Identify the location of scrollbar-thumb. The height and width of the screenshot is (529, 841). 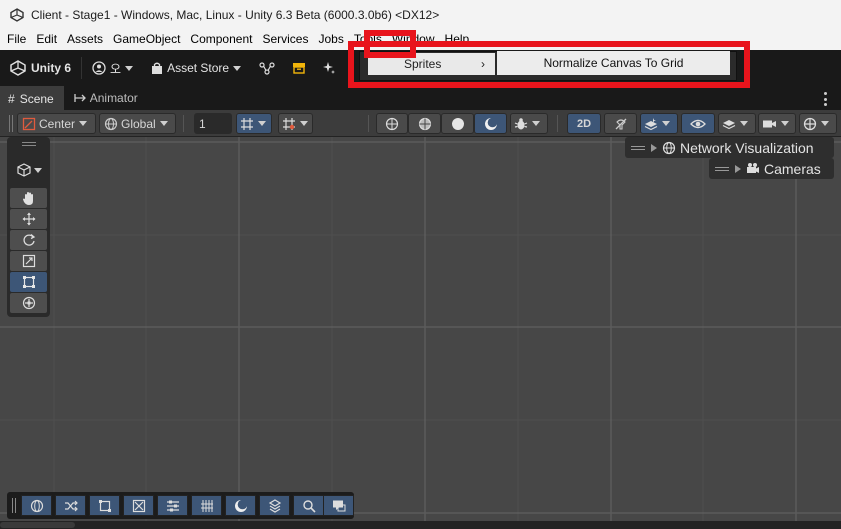
(37, 525).